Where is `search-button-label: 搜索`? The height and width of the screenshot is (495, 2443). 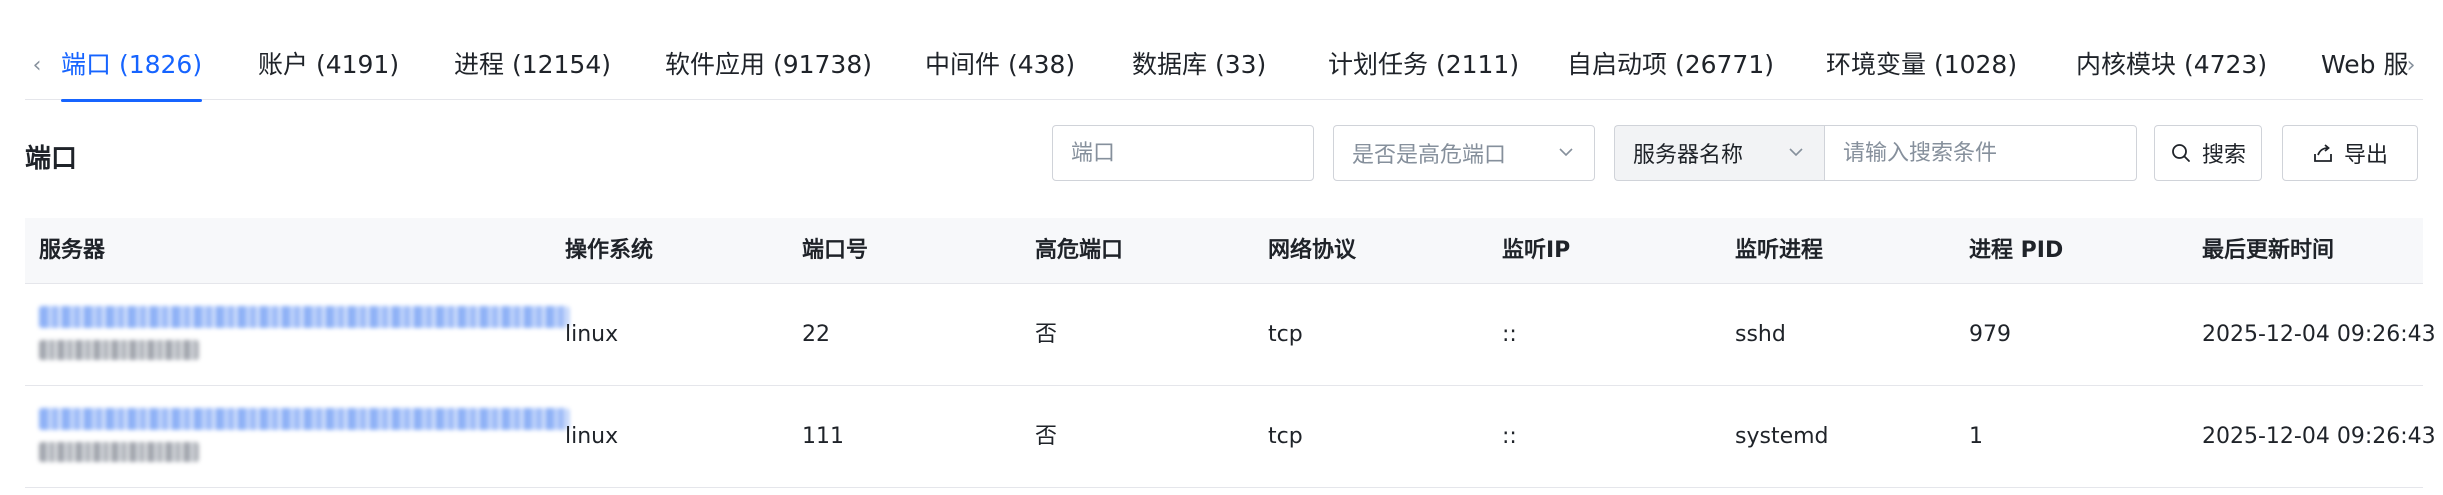
search-button-label: 搜索 is located at coordinates (2223, 155).